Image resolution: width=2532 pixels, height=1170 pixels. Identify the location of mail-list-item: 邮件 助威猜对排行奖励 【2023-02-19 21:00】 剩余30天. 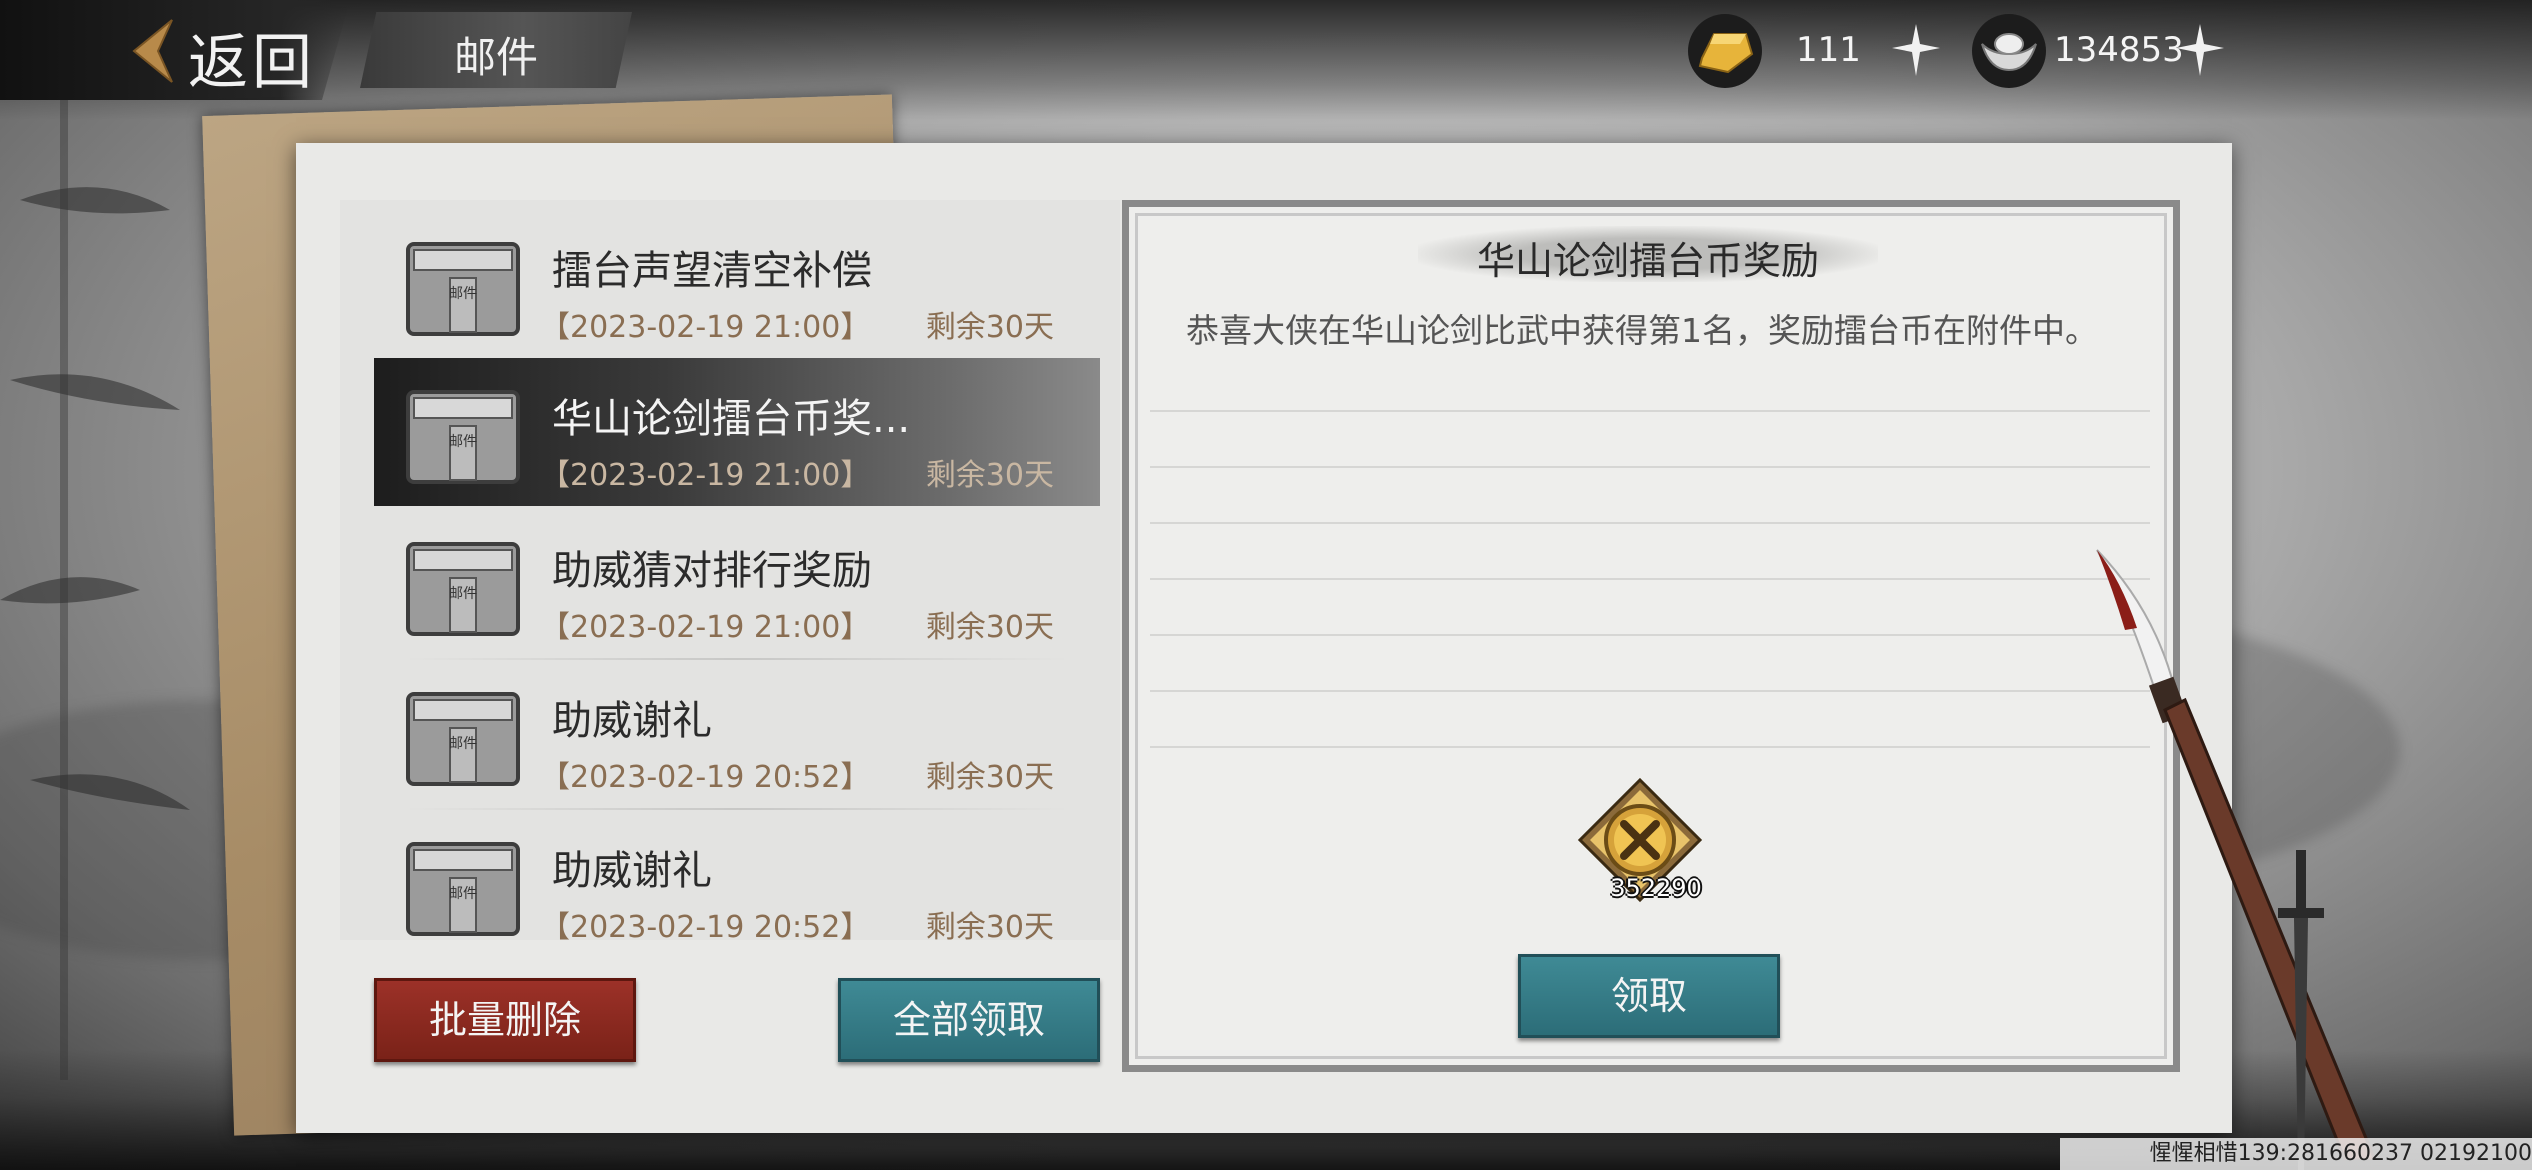
(737, 585).